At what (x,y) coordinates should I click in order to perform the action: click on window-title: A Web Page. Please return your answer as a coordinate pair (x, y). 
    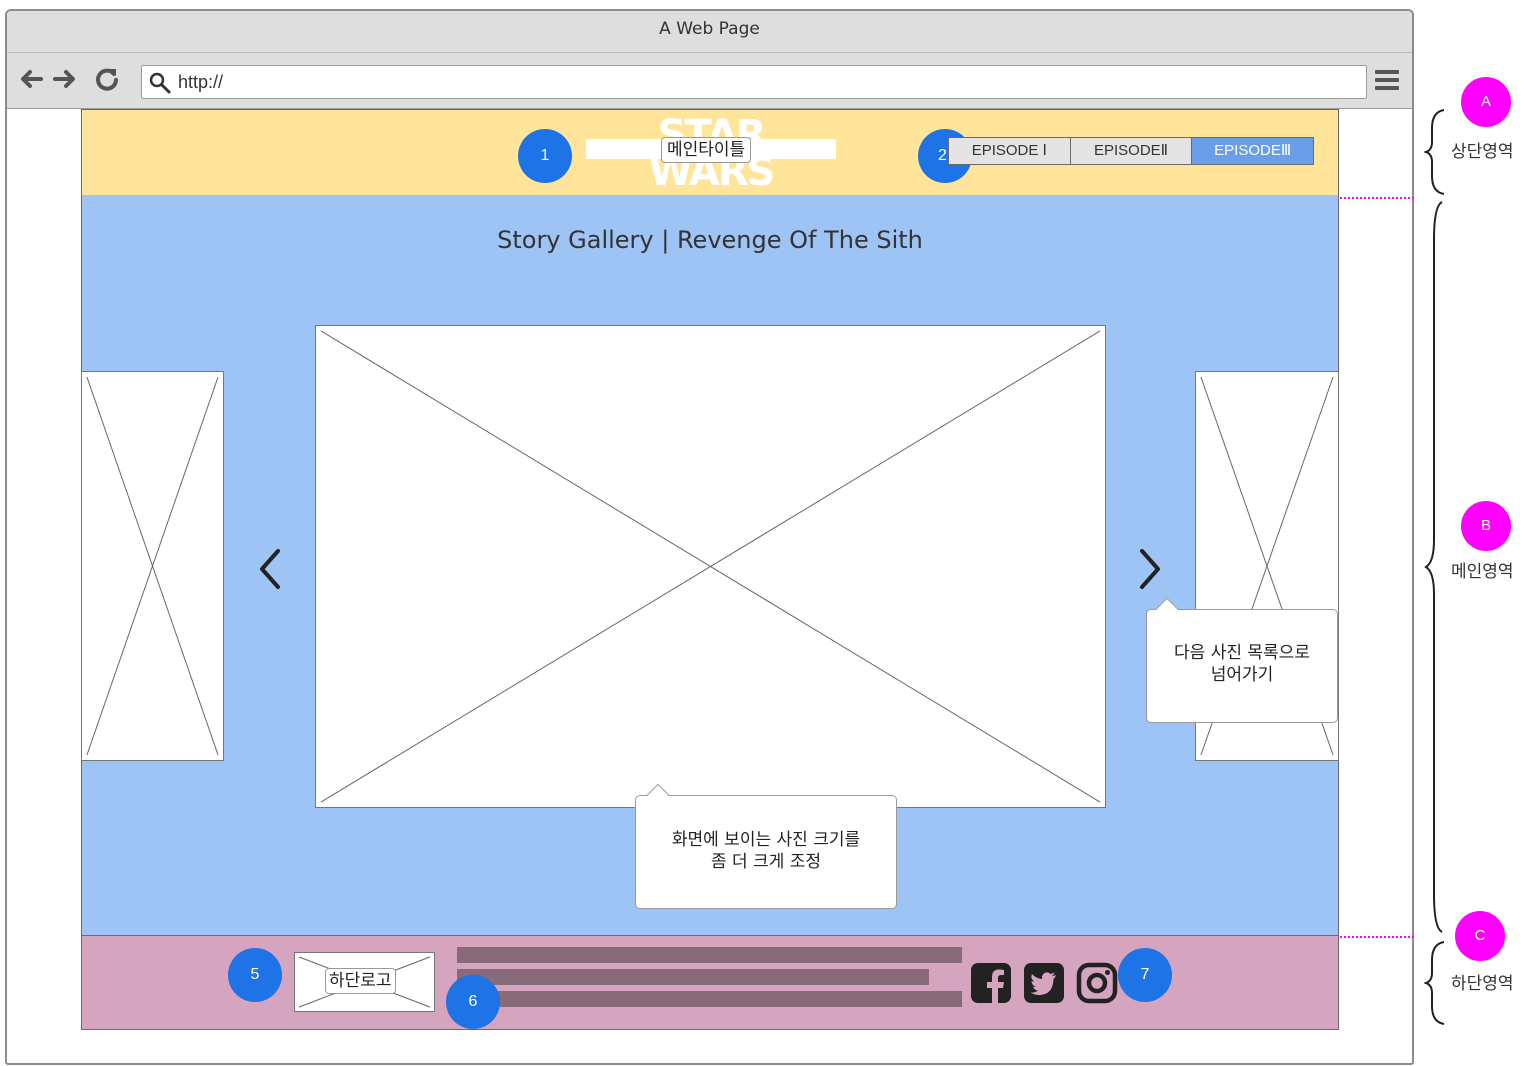
    Looking at the image, I should click on (709, 32).